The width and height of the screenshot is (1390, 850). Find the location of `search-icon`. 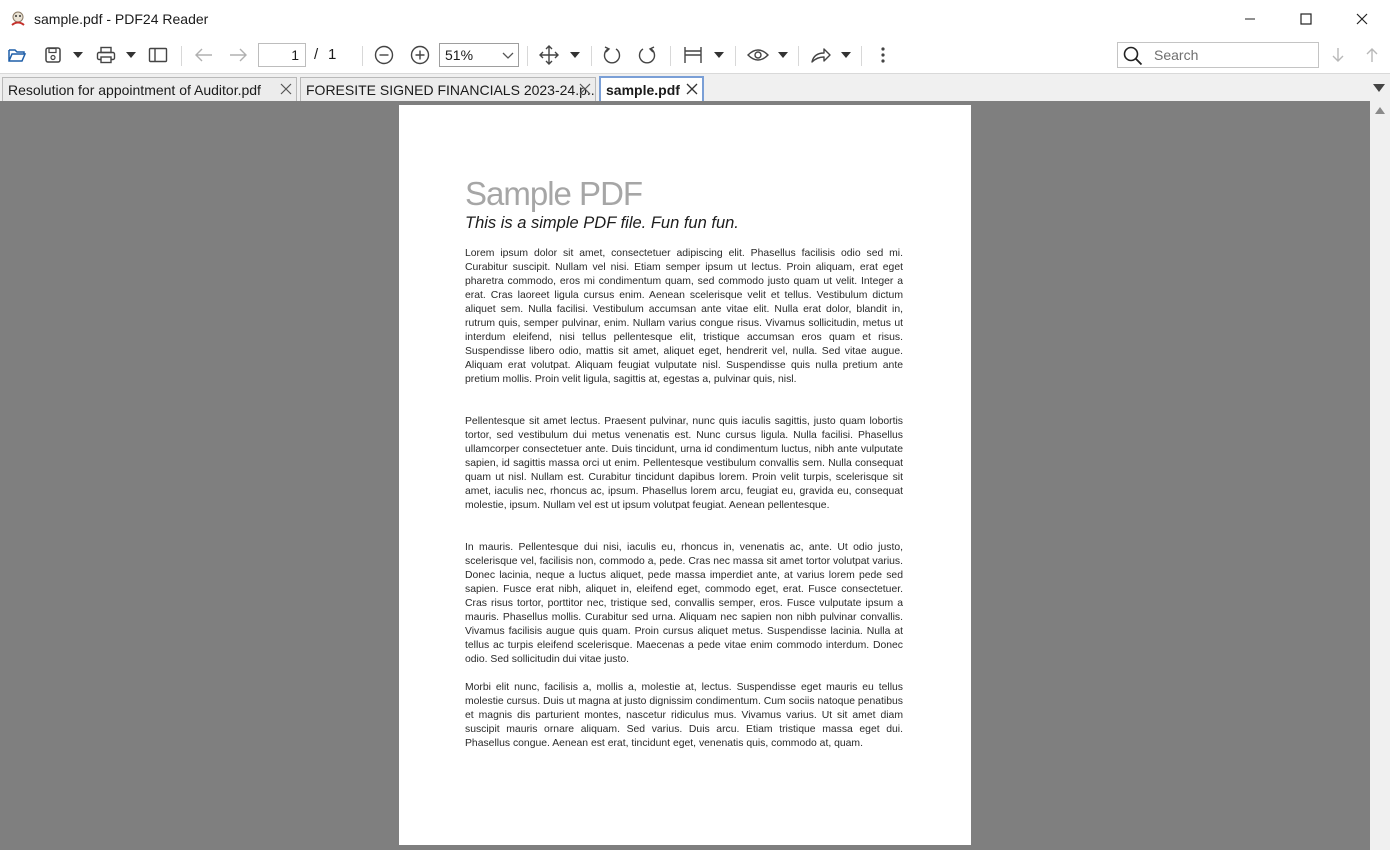

search-icon is located at coordinates (1133, 56).